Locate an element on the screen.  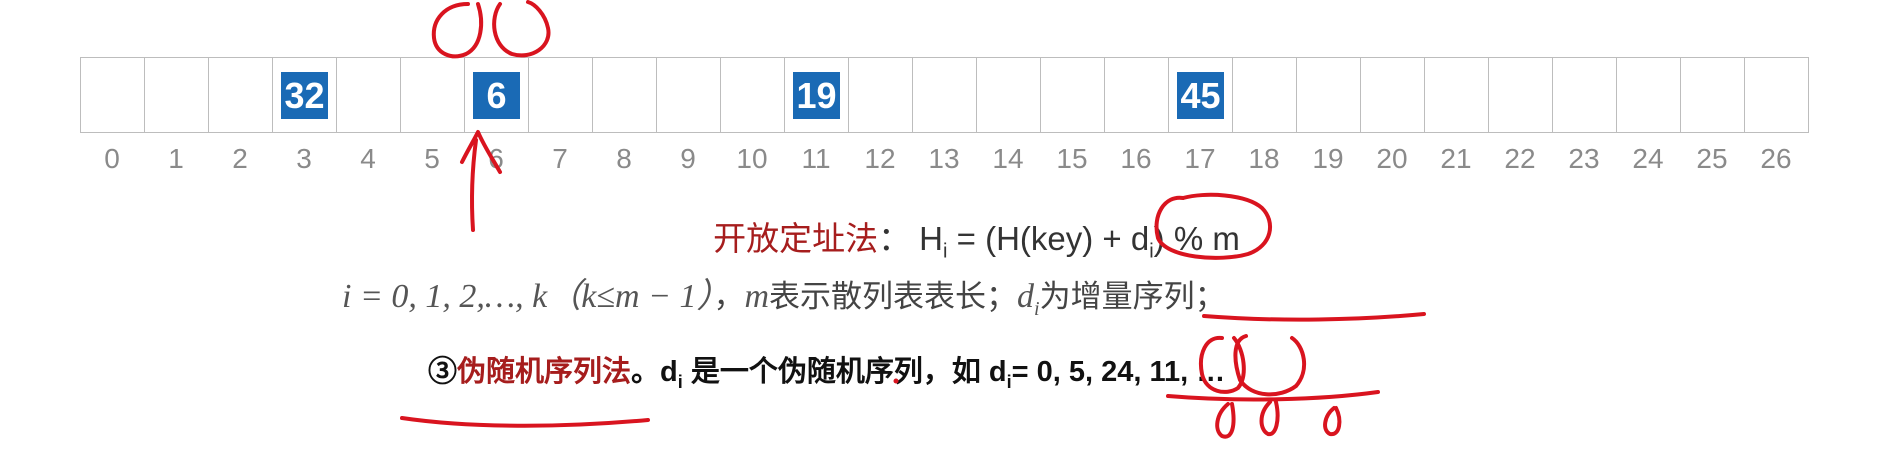
index-label: 19 is located at coordinates (1328, 158).